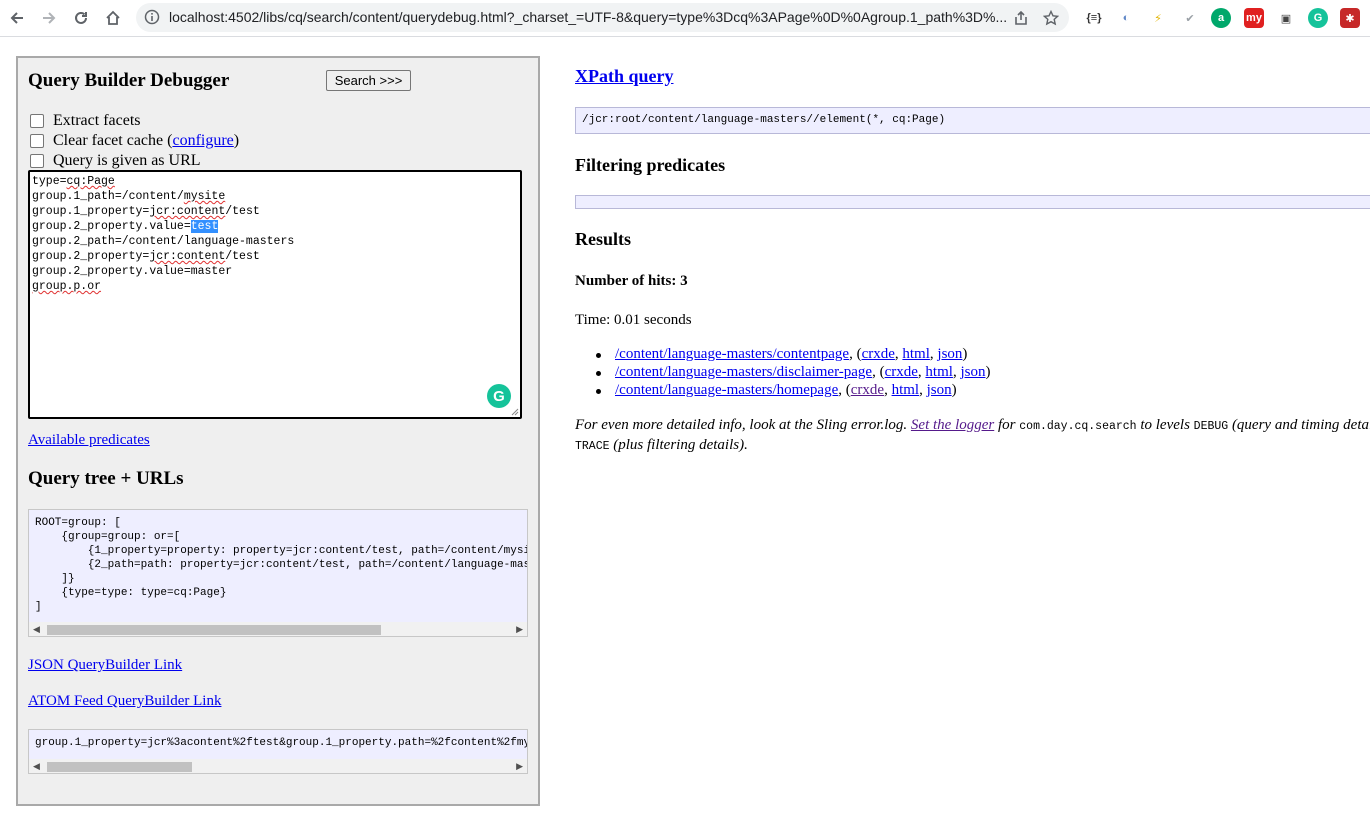 Image resolution: width=1370 pixels, height=824 pixels. I want to click on json-formatter-icon: {≡}, so click(1094, 18).